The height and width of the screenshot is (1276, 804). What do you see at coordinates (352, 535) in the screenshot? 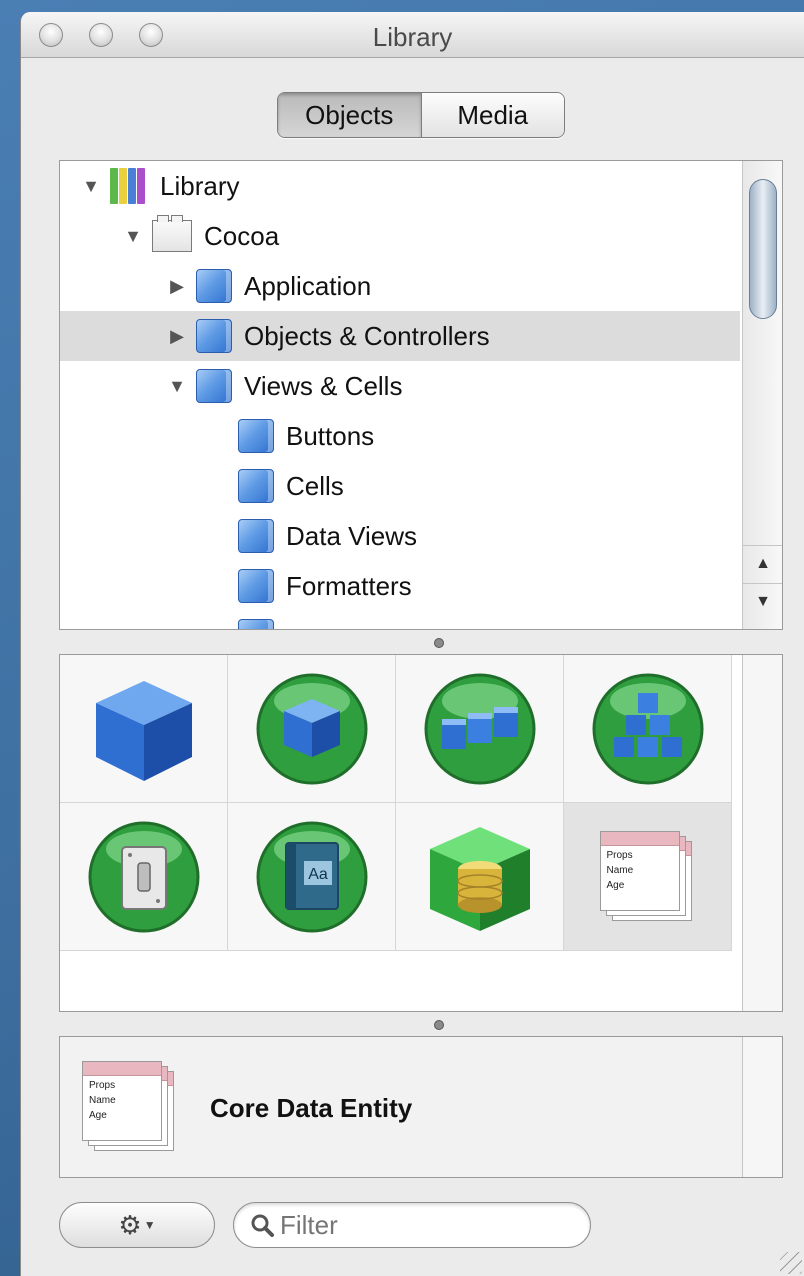
I see `tree-item-label: Data Views` at bounding box center [352, 535].